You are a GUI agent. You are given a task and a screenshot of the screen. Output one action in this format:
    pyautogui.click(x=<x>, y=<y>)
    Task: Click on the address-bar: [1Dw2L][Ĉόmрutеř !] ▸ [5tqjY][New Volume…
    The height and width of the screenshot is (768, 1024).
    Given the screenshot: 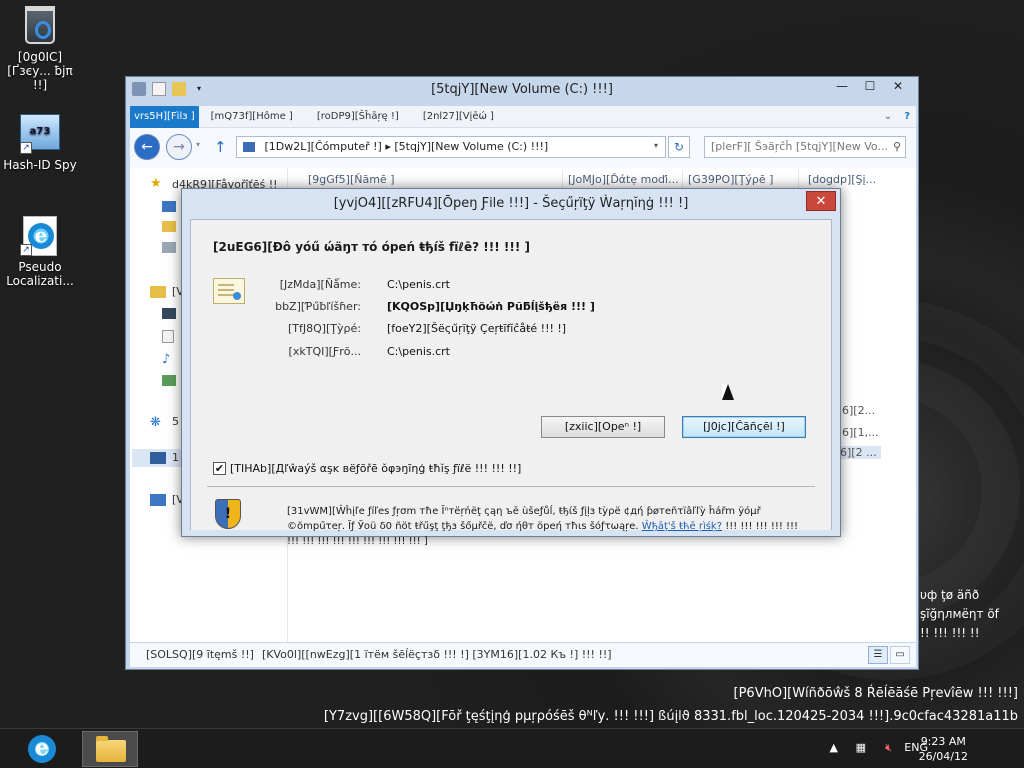 What is the action you would take?
    pyautogui.click(x=451, y=147)
    